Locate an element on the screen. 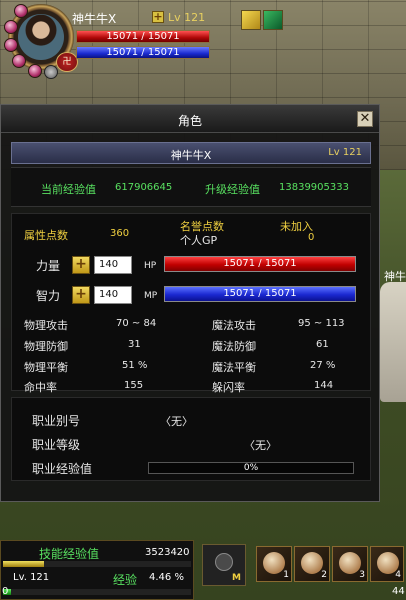 This screenshot has height=600, width=406. job-section: 职业别号 〈无〉 职业等级 〈无〉 职业经验值 0% is located at coordinates (191, 439).